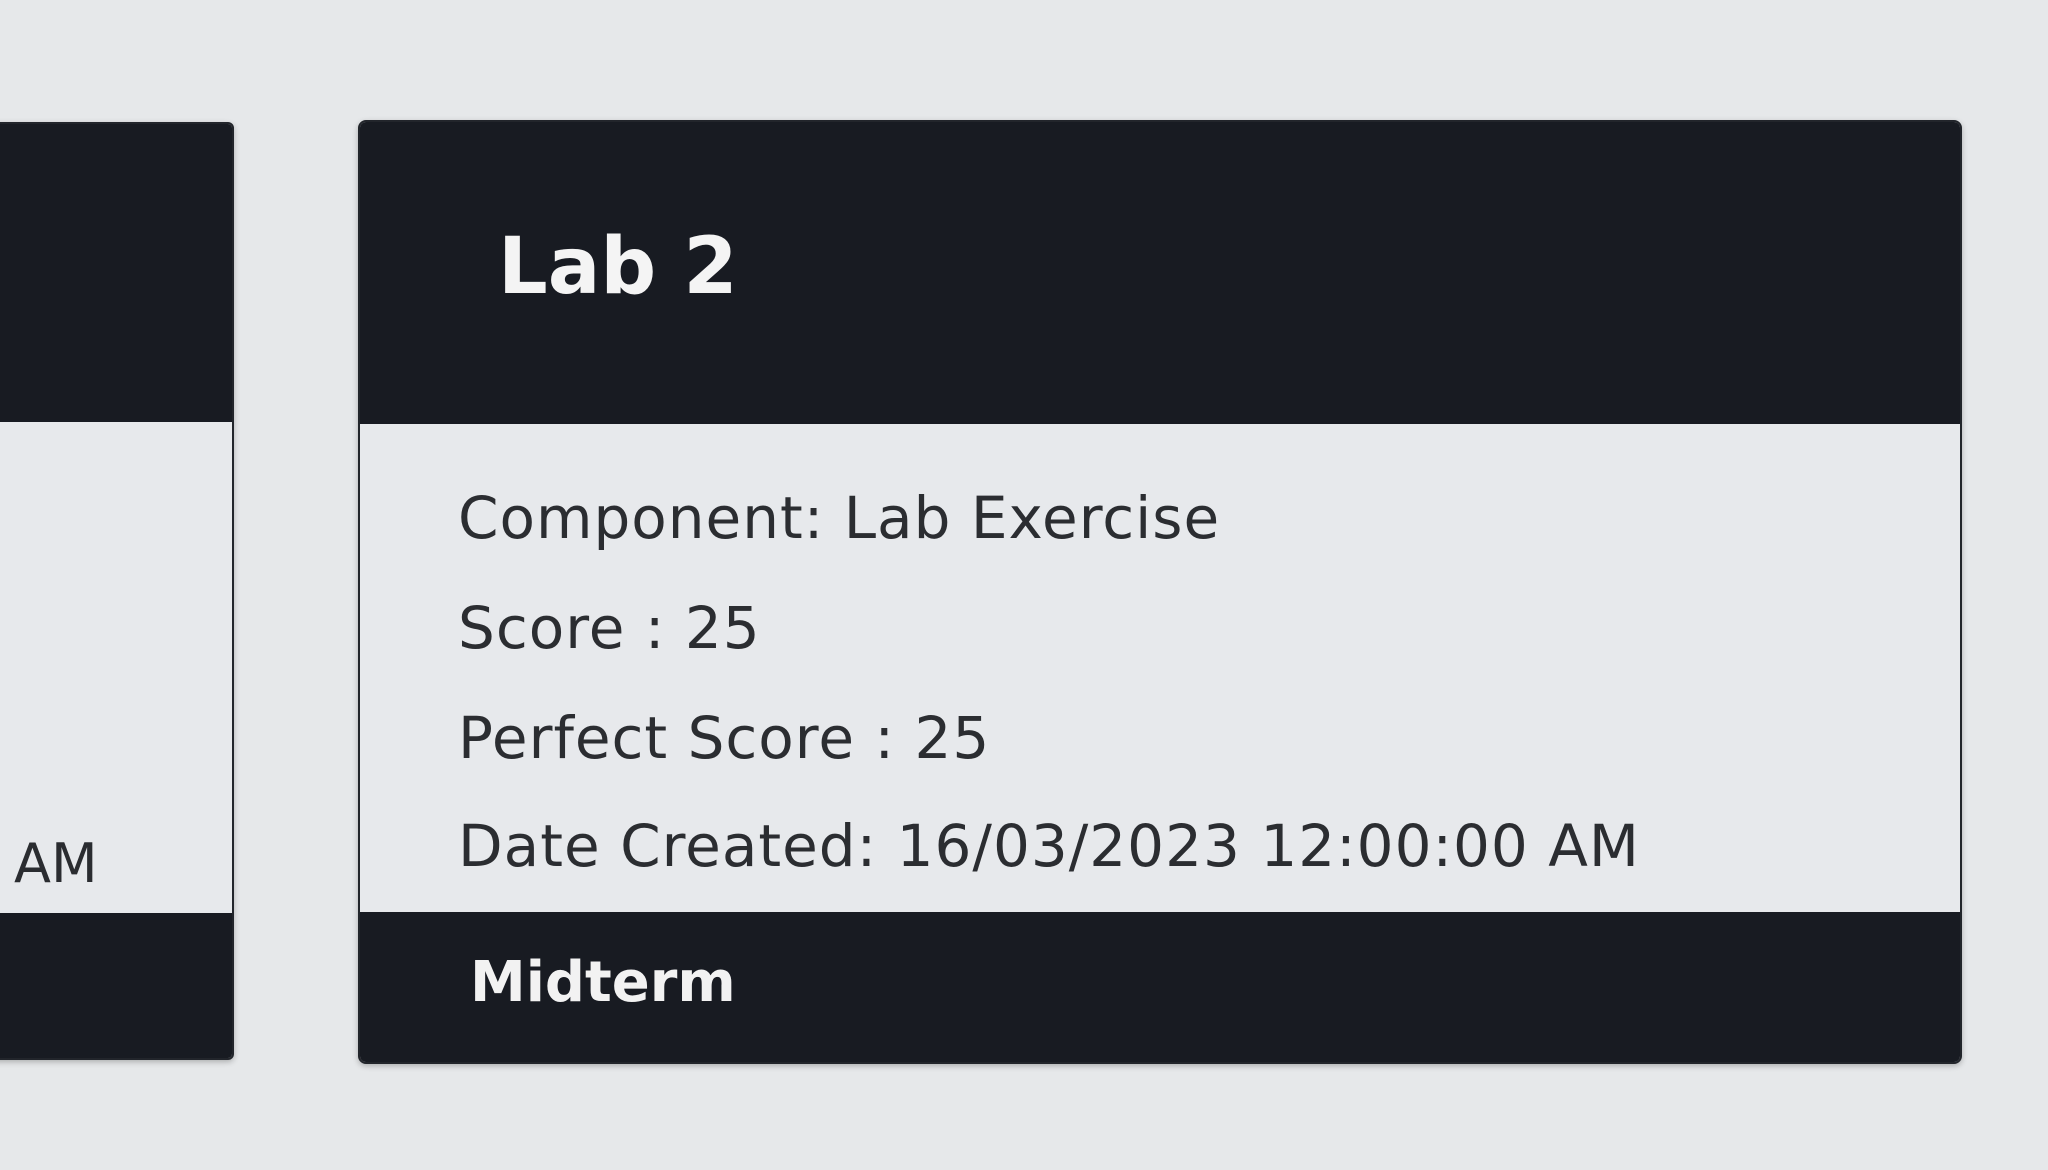 The image size is (2048, 1170). I want to click on score-row: Score : 25, so click(609, 628).